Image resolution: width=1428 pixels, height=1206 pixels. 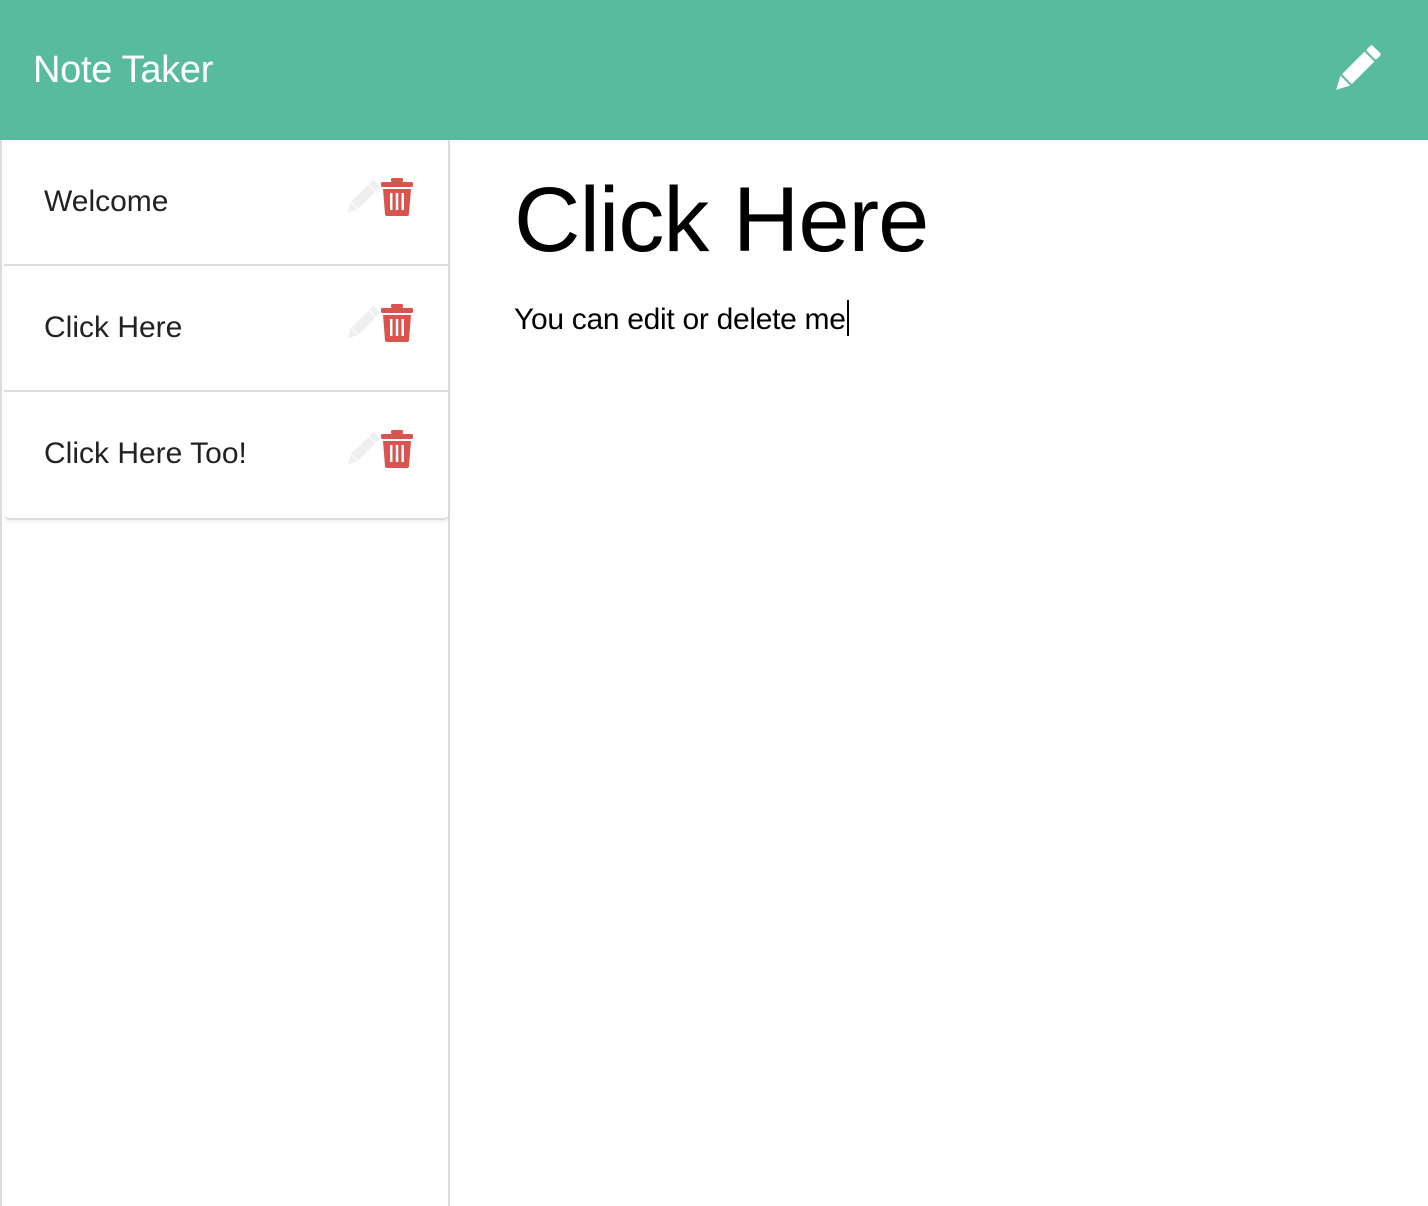 I want to click on note-title-input: Click Here, so click(x=954, y=220).